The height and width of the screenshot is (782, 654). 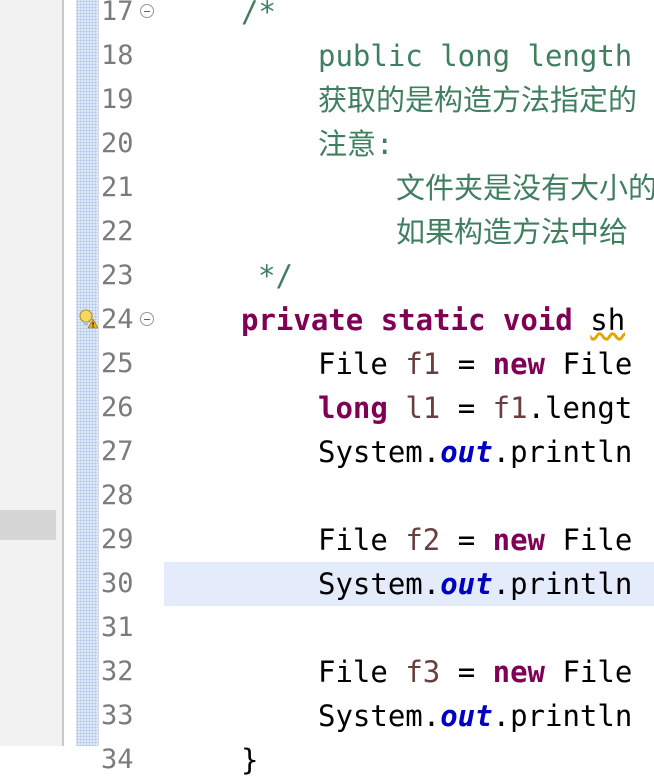 I want to click on code-line: 20 注意:, so click(x=327, y=144).